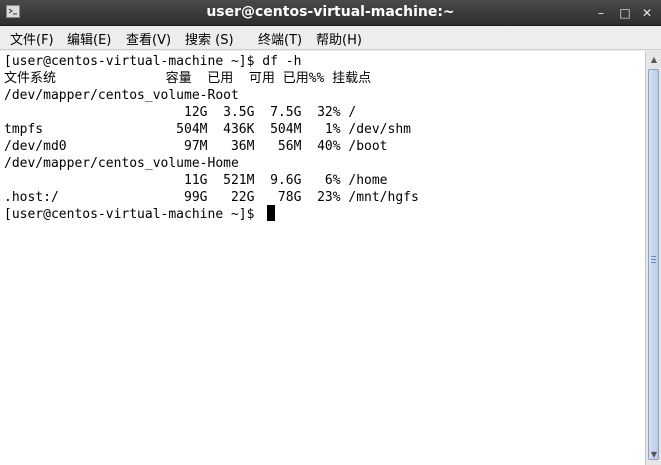  Describe the element at coordinates (180, 112) in the screenshot. I see `terminal-line: 12G 3.5G 7.5G 32% /` at that location.